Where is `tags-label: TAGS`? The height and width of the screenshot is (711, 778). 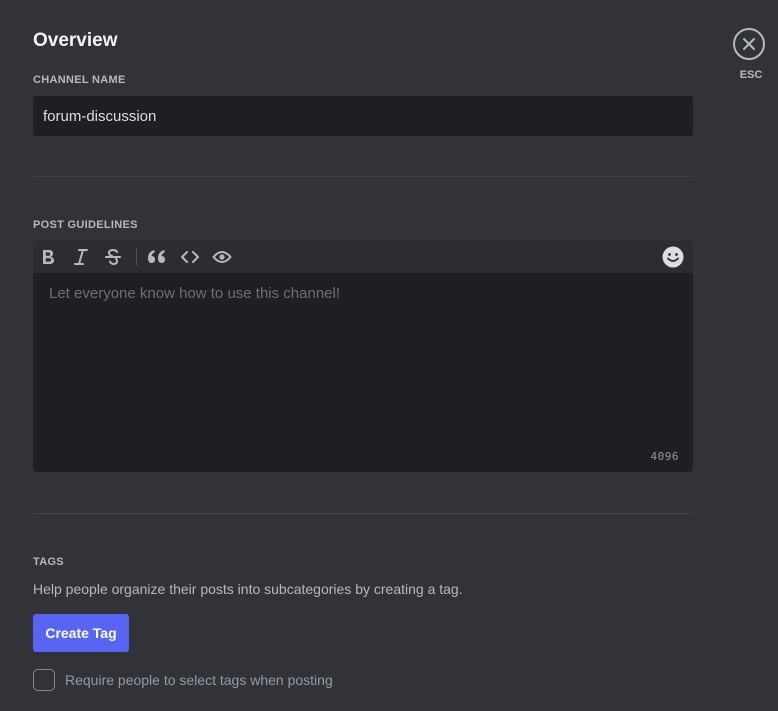
tags-label: TAGS is located at coordinates (48, 562).